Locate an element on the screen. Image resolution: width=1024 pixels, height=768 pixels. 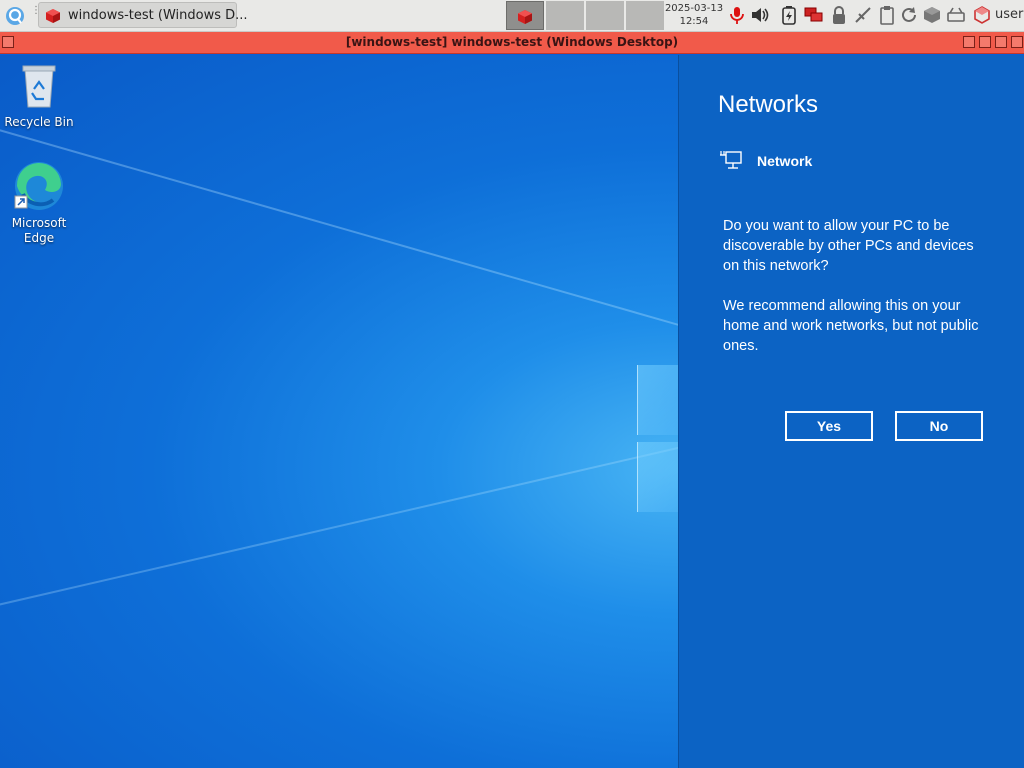
battery-icon is located at coordinates (789, 15).